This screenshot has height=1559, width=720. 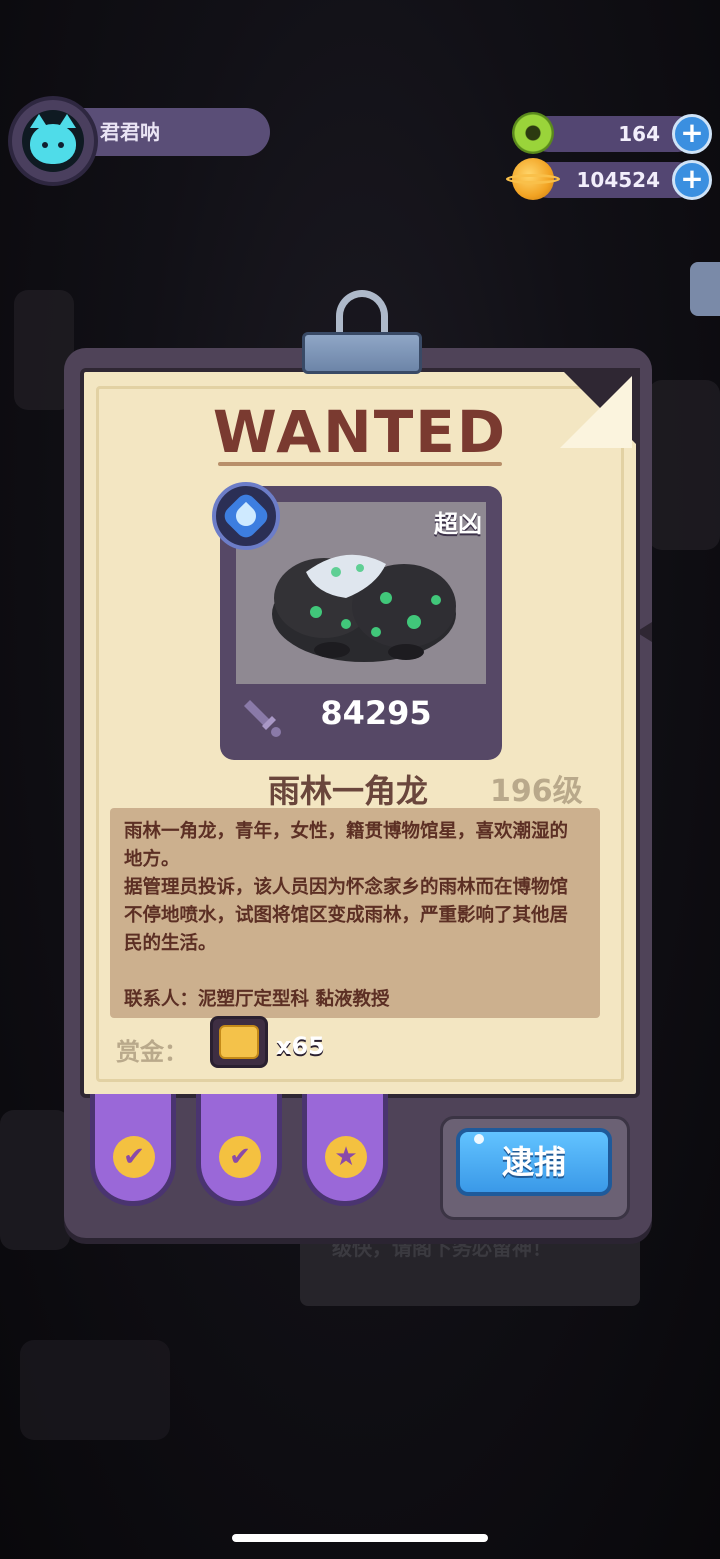 I want to click on avatar, so click(x=53, y=141).